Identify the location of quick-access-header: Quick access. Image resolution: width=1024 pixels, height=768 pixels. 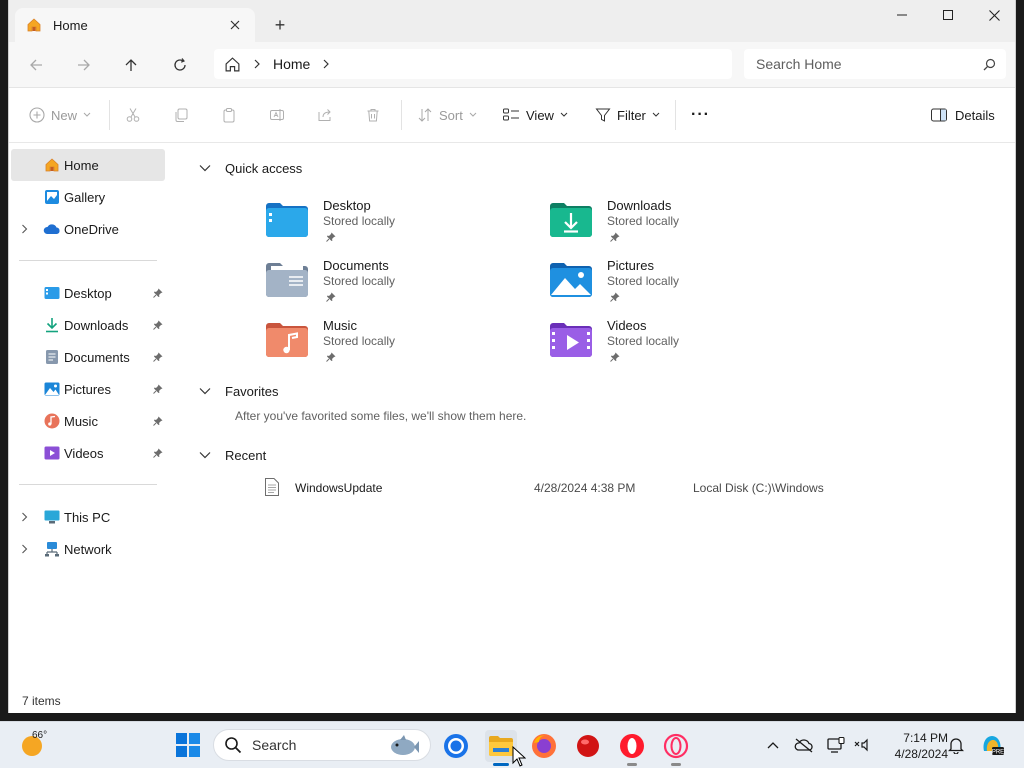
(250, 168).